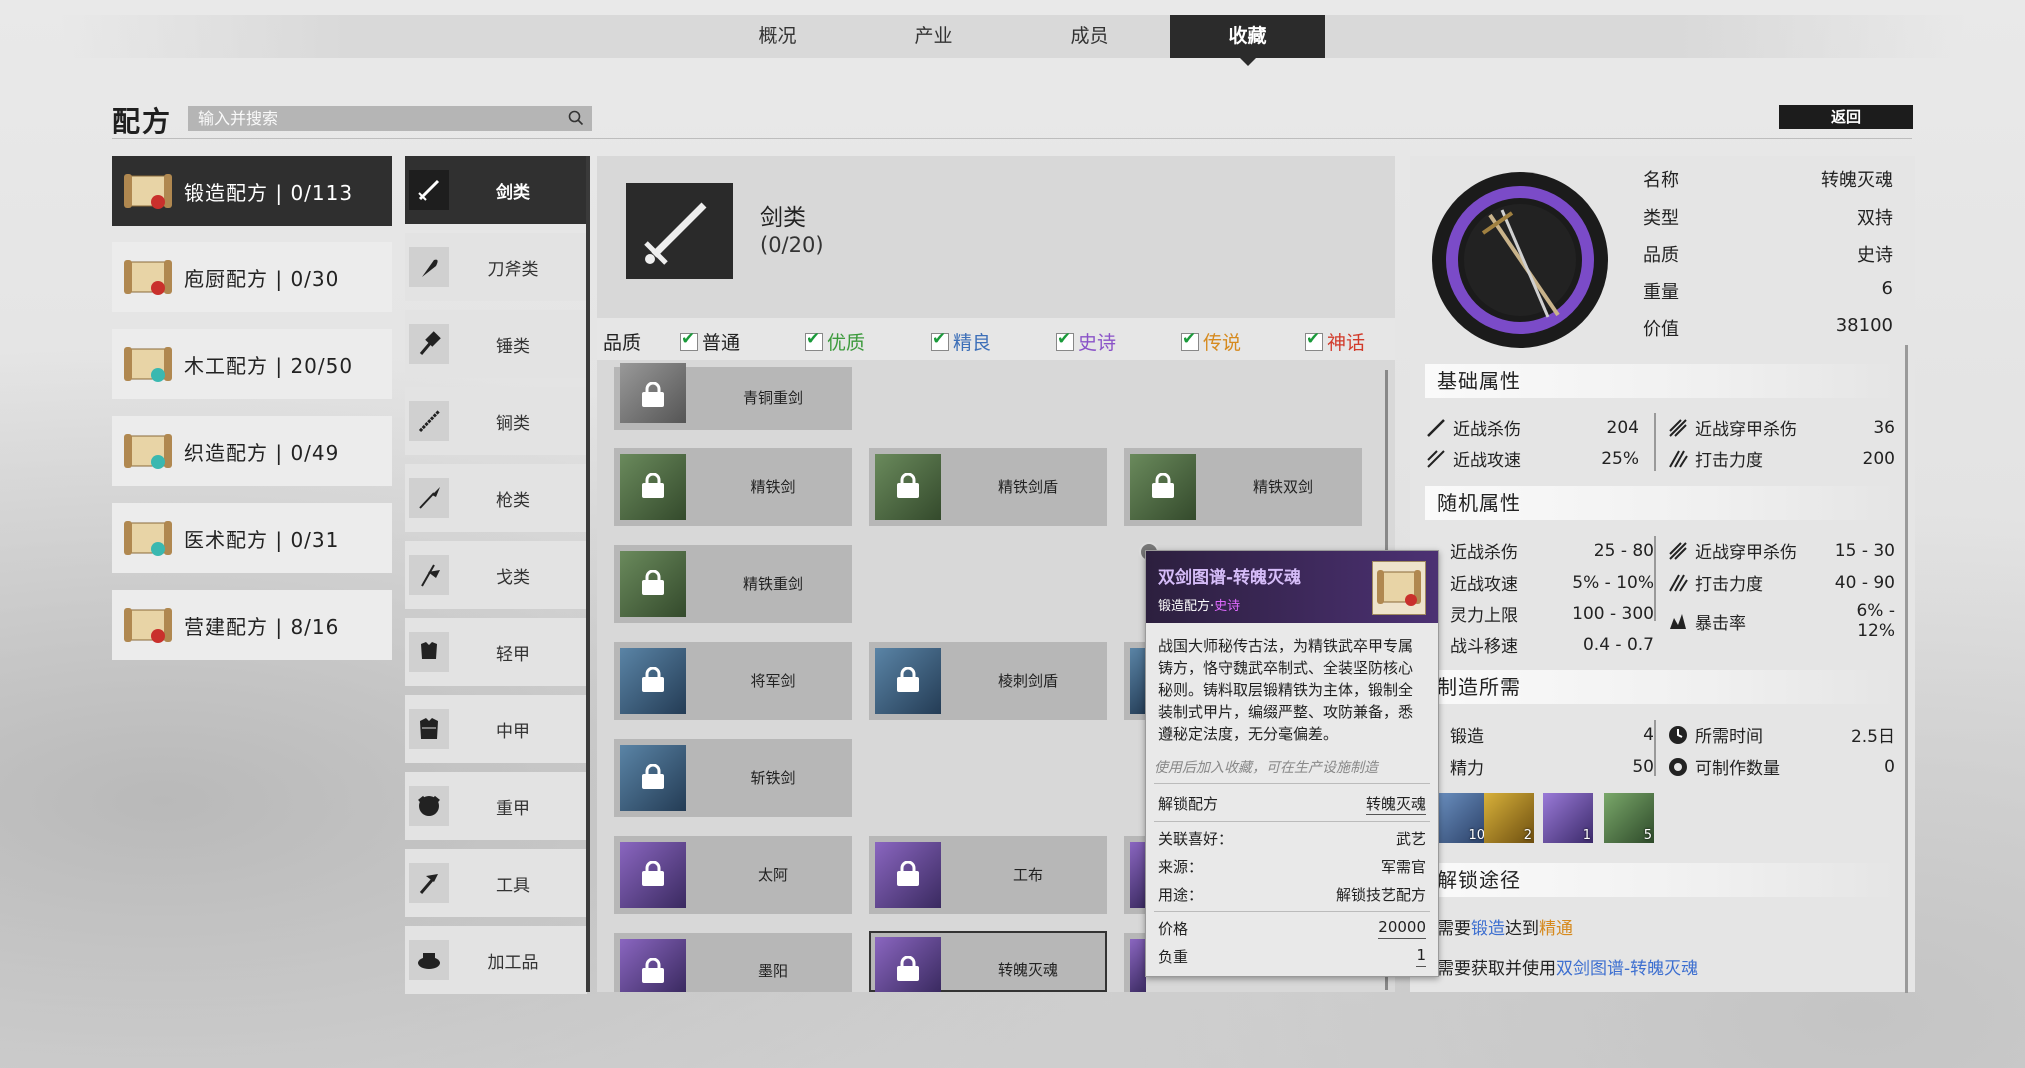 The height and width of the screenshot is (1068, 2025). I want to click on type-hammer: 锤类, so click(496, 344).